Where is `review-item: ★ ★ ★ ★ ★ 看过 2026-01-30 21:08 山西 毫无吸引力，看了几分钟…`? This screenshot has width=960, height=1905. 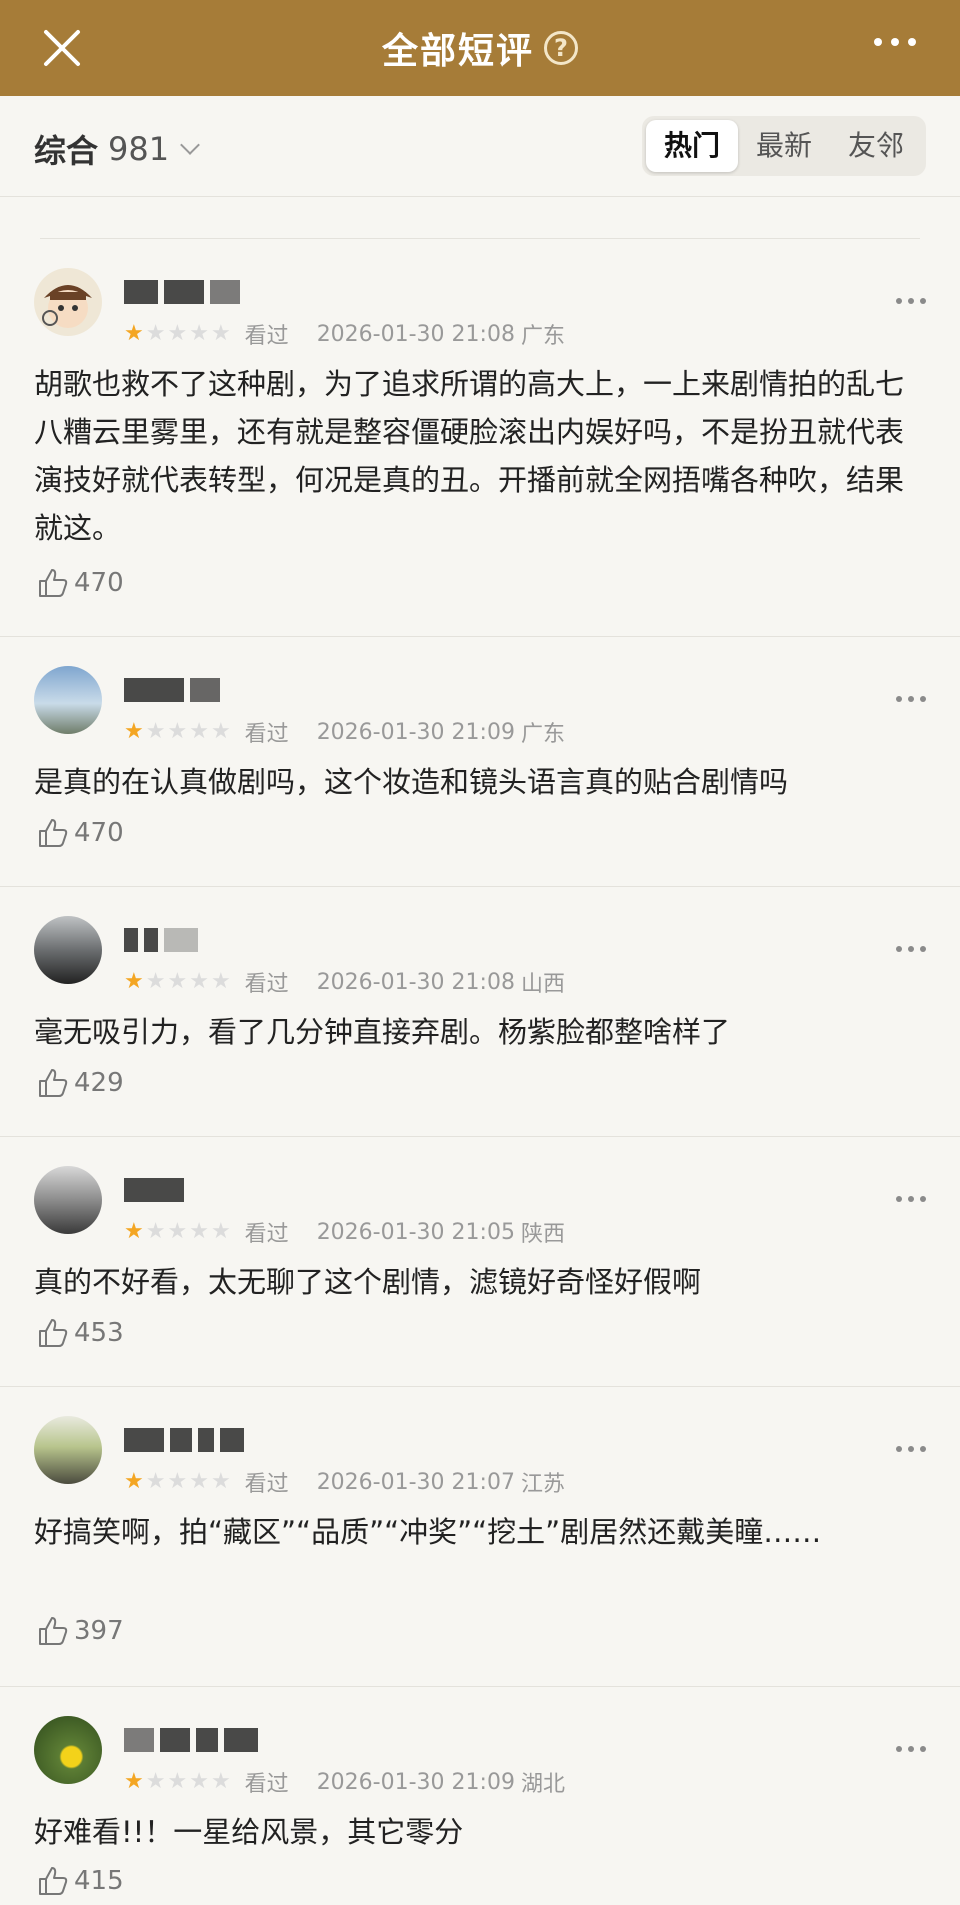 review-item: ★ ★ ★ ★ ★ 看过 2026-01-30 21:08 山西 毫无吸引力，看了几分钟… is located at coordinates (480, 1011).